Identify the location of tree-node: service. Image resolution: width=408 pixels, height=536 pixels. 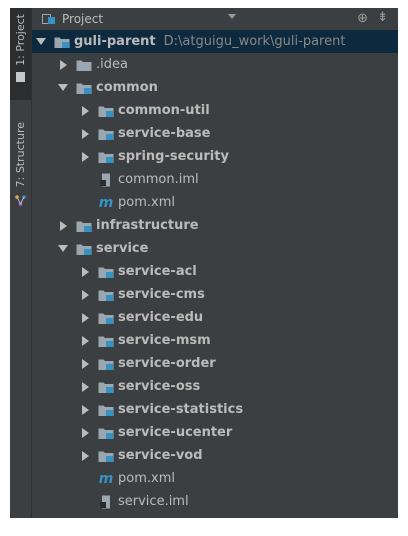
(215, 248).